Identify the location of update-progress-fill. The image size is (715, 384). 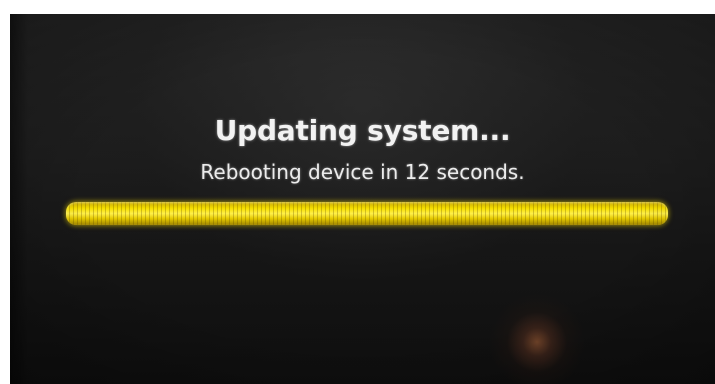
(367, 213).